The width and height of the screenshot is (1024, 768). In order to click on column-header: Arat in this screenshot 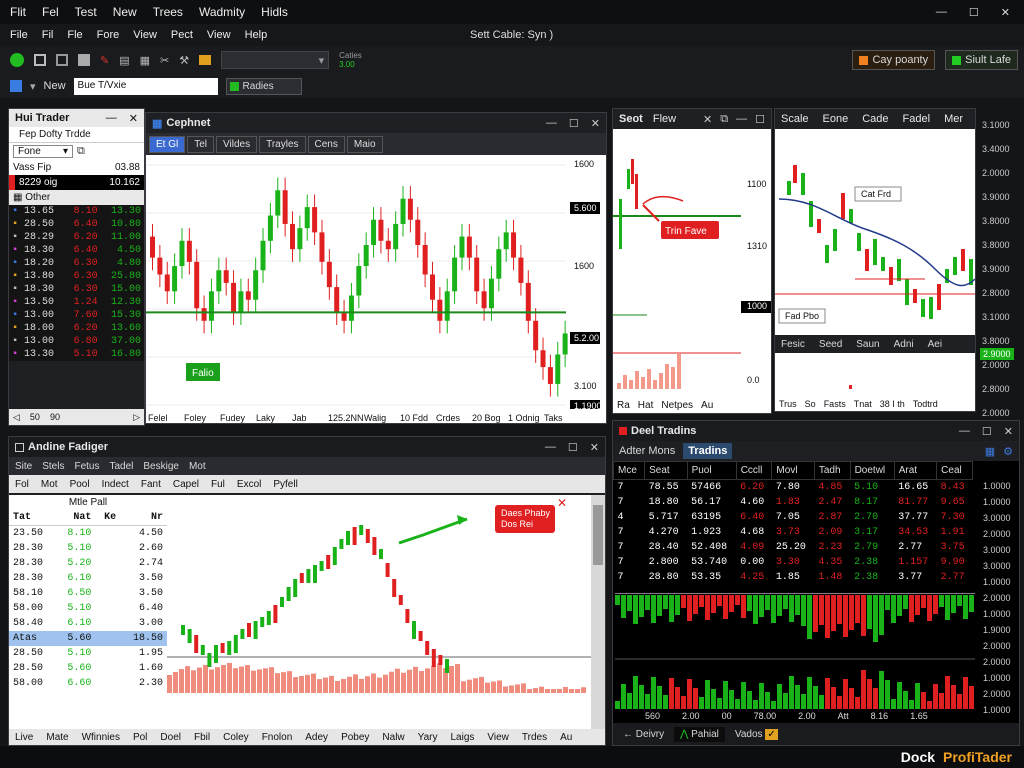, I will do `click(915, 470)`.